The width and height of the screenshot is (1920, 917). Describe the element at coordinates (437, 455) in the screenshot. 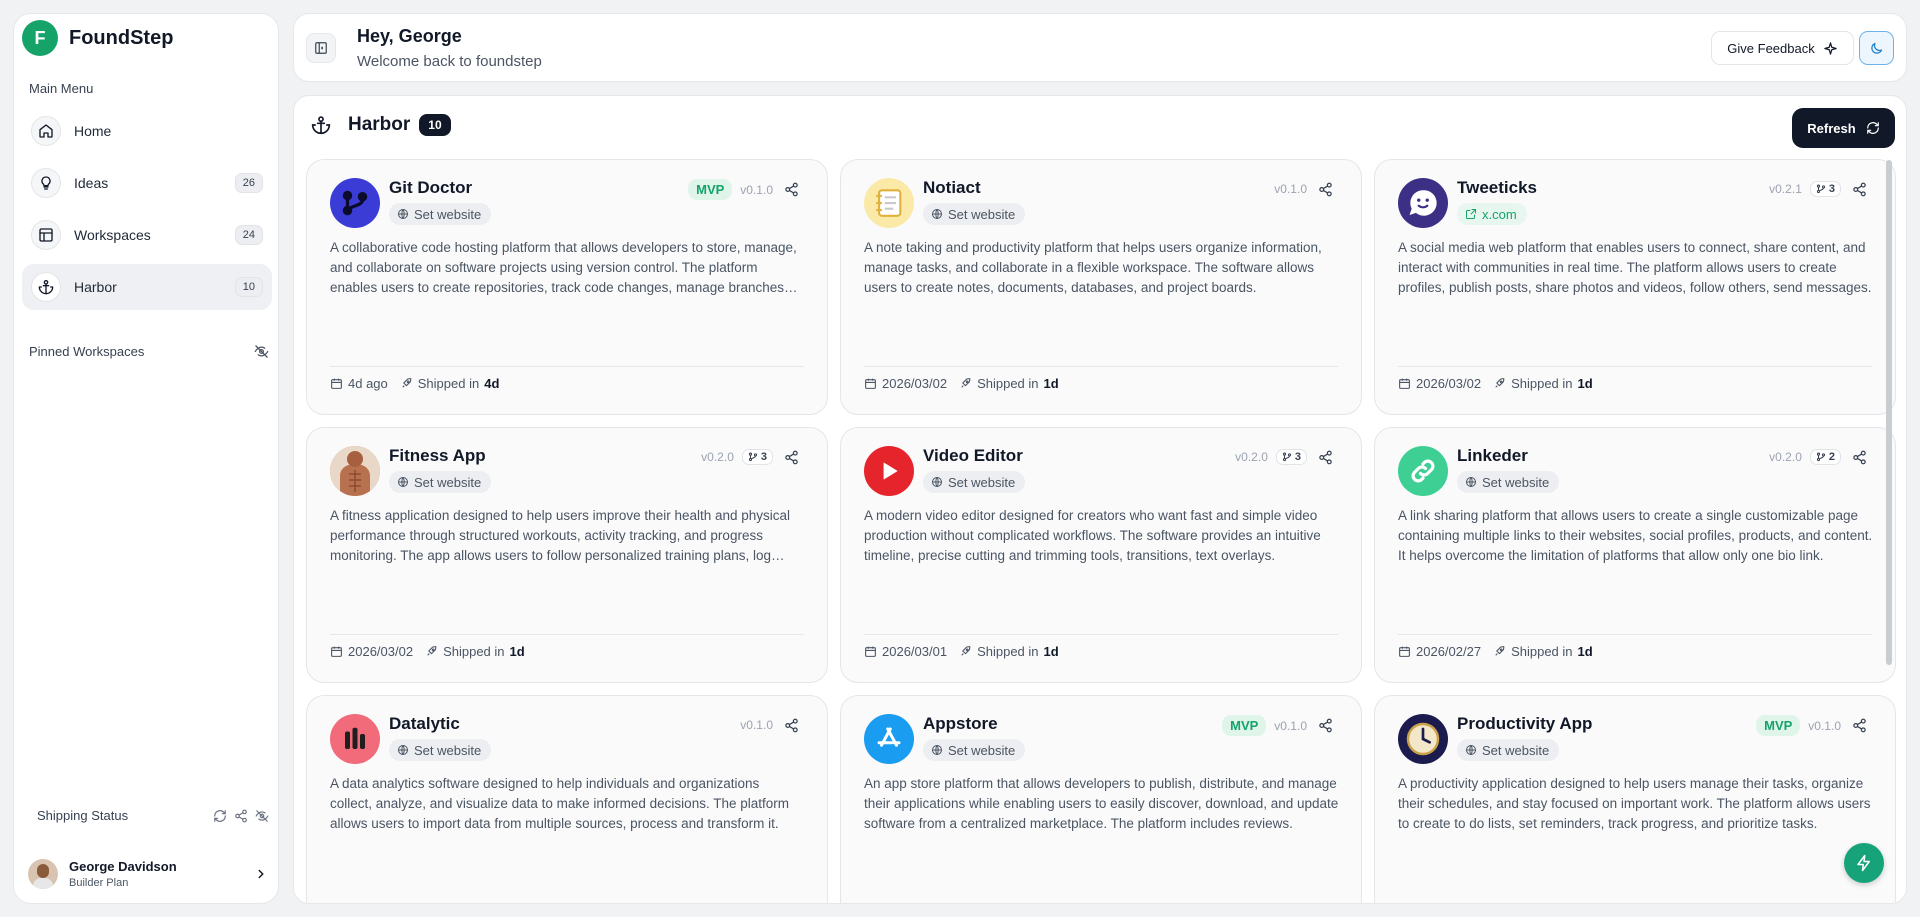

I see `card-title: Fitness App` at that location.